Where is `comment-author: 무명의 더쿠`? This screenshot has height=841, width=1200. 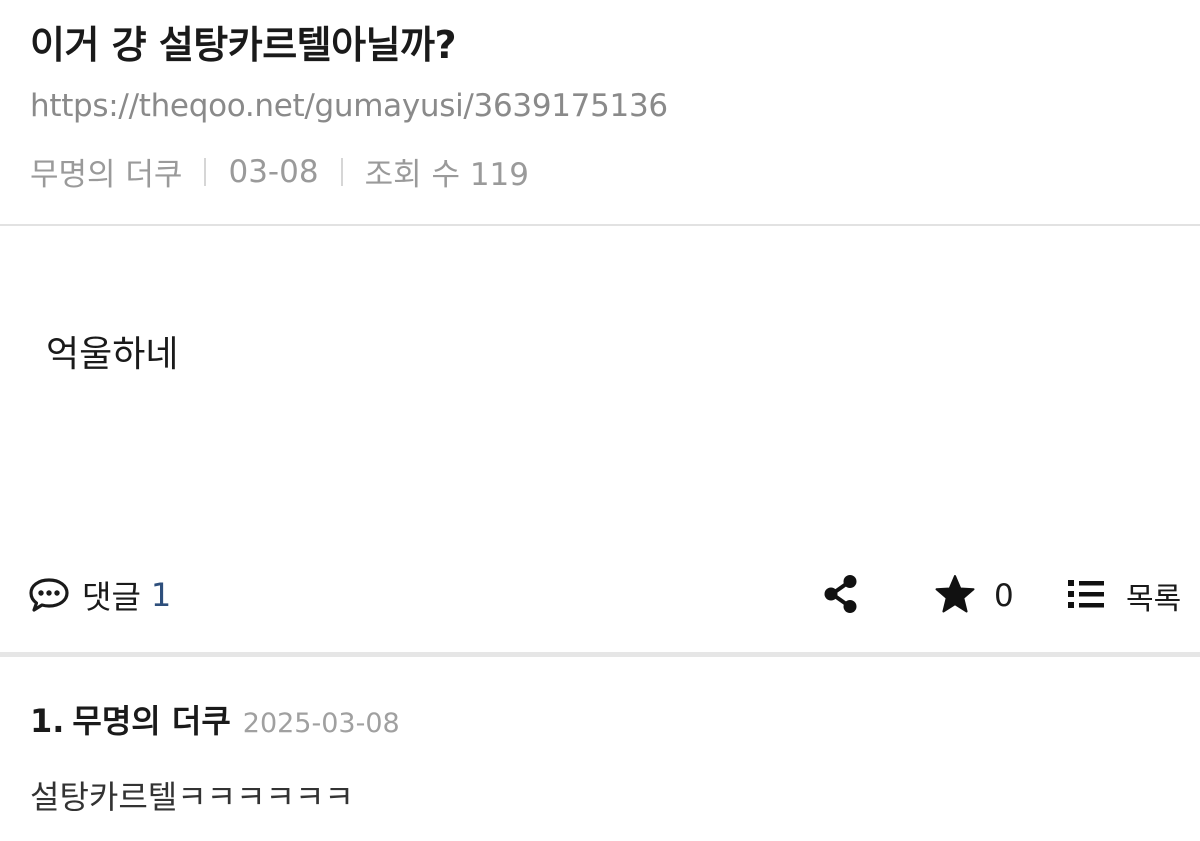
comment-author: 무명의 더쿠 is located at coordinates (151, 721).